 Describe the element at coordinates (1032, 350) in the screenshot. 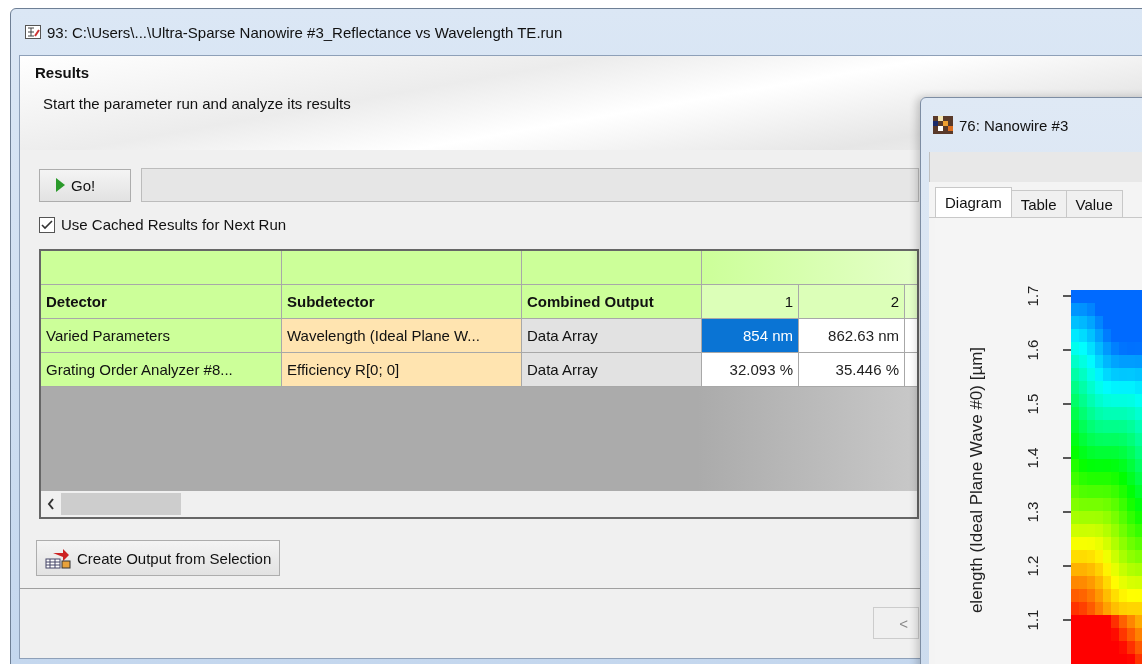

I see `tick-label: 1.6` at that location.